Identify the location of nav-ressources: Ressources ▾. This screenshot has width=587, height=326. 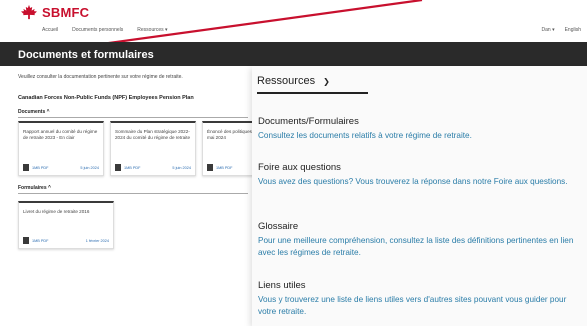
(152, 30).